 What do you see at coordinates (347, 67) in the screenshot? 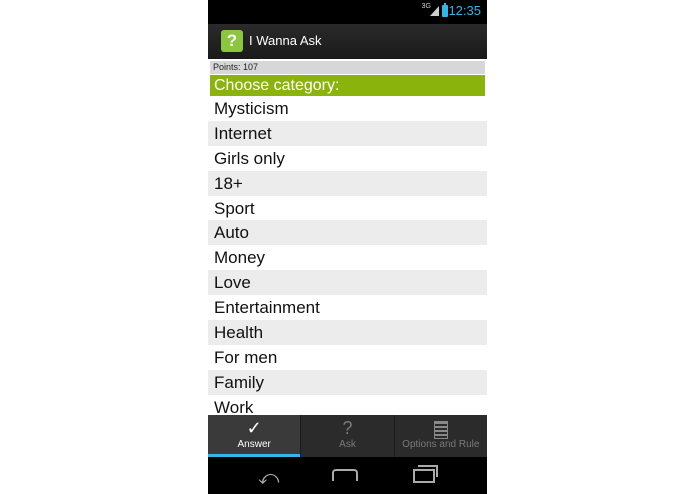
I see `points-bar: Points: 107` at bounding box center [347, 67].